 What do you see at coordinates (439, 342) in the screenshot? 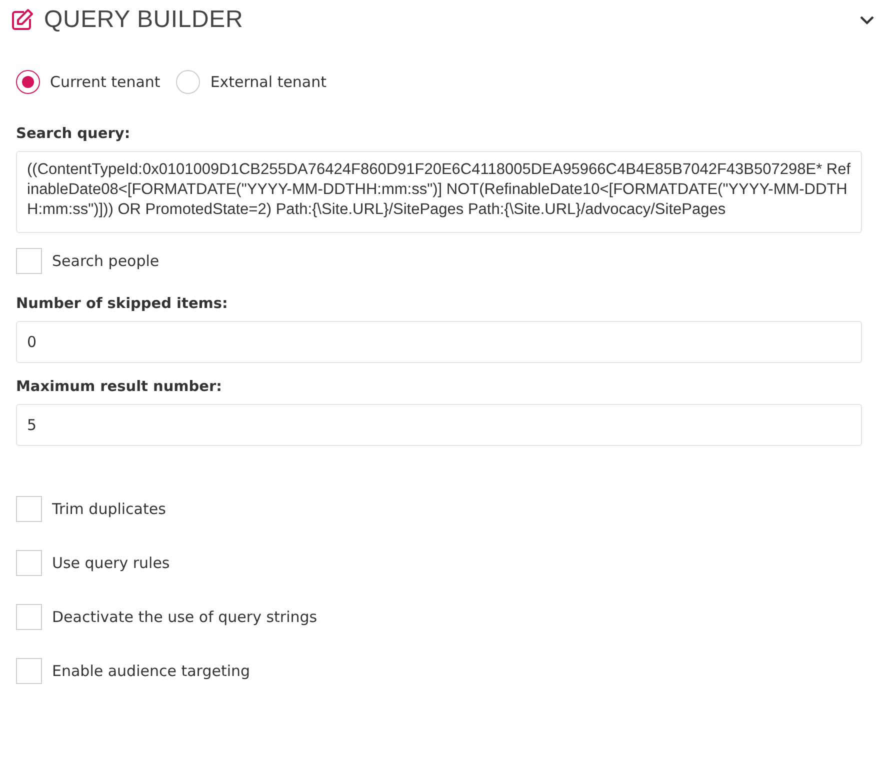
I see `input-field: 0` at bounding box center [439, 342].